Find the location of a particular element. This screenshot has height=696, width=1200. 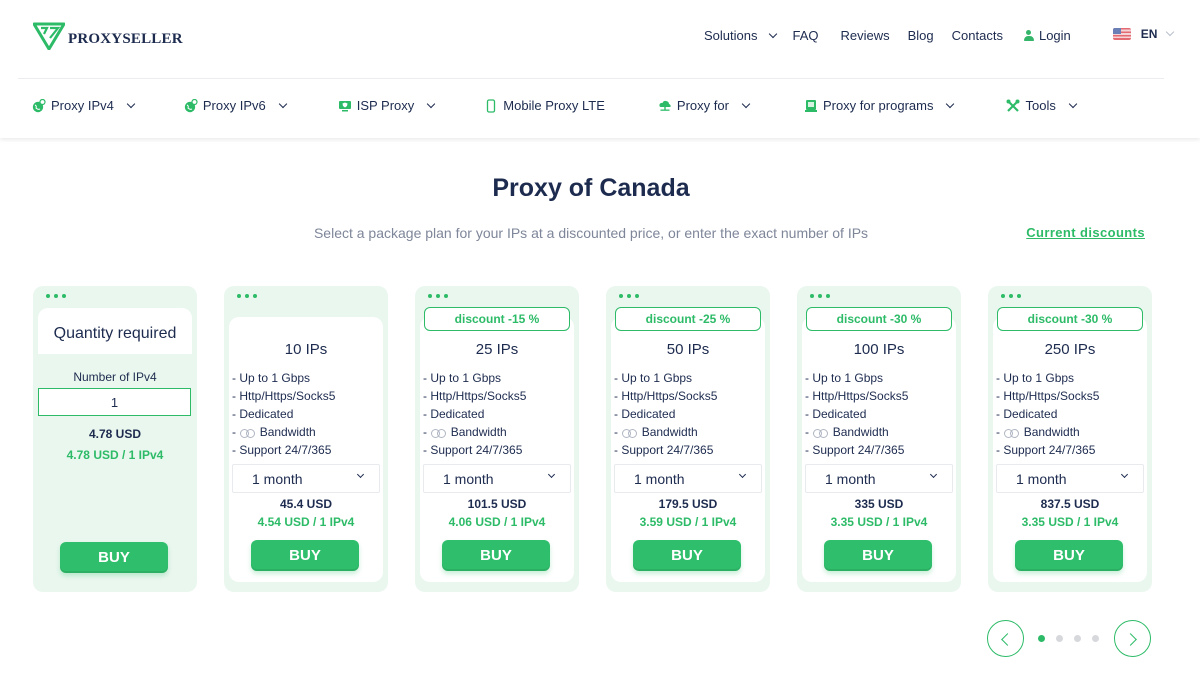

language-selector: EN is located at coordinates (1143, 34).